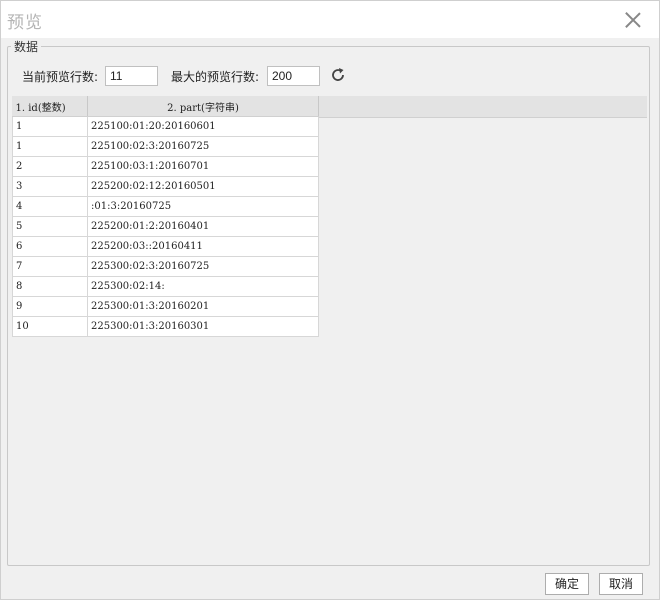 The image size is (660, 600). What do you see at coordinates (50, 326) in the screenshot?
I see `cell-id: 10` at bounding box center [50, 326].